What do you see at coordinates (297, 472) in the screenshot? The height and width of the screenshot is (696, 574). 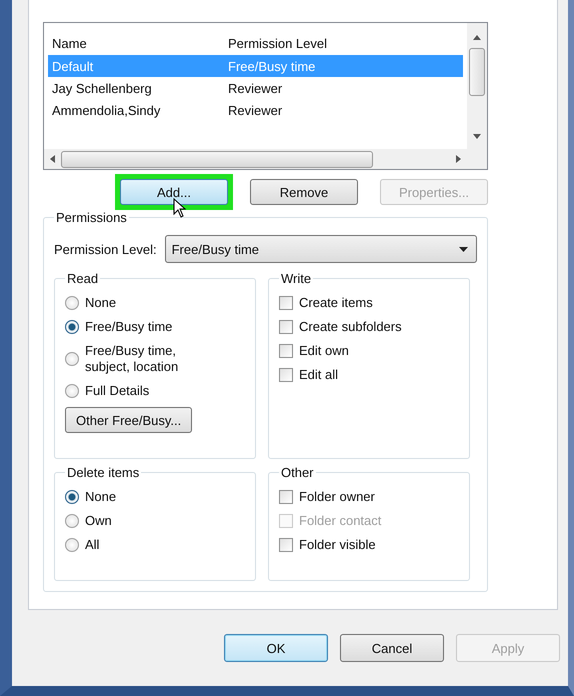 I see `group-title: Other` at bounding box center [297, 472].